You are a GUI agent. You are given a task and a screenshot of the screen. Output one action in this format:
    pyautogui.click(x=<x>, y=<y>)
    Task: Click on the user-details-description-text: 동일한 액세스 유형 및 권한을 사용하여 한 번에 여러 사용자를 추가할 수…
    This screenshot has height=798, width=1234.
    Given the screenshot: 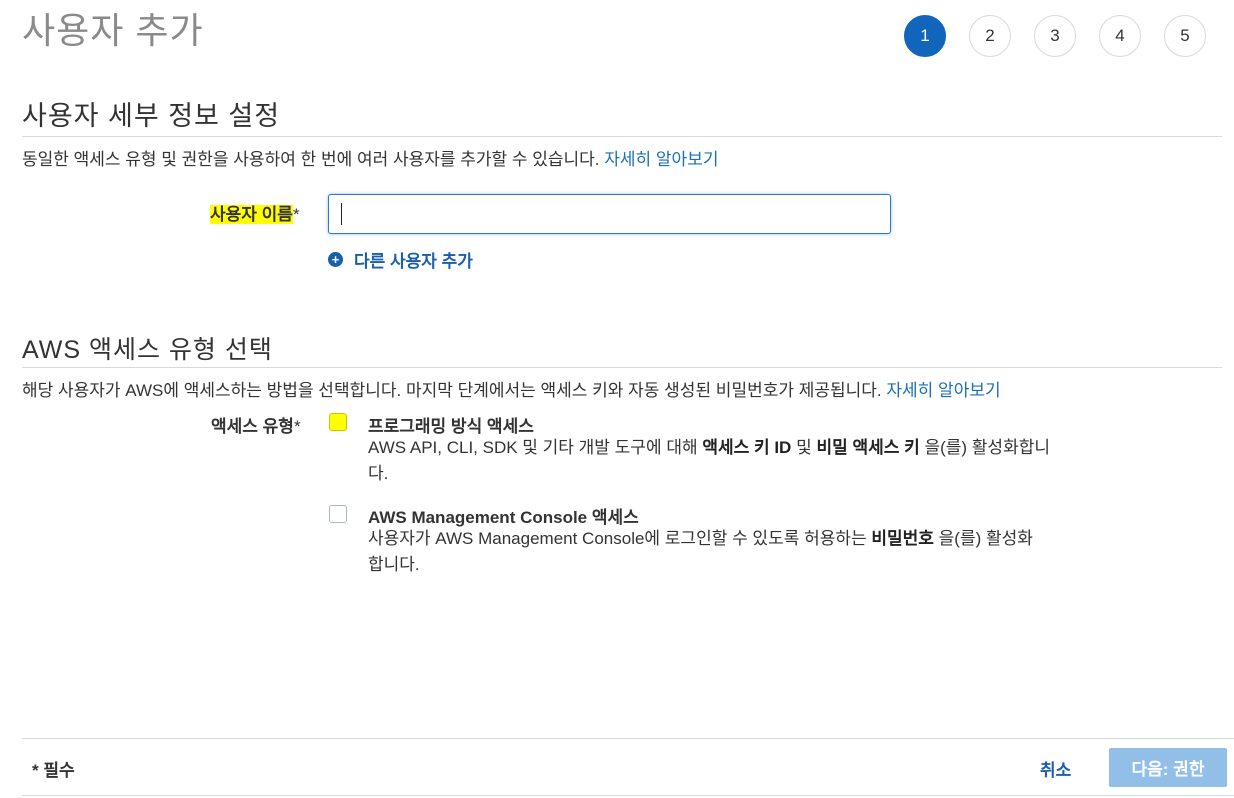 What is the action you would take?
    pyautogui.click(x=311, y=159)
    